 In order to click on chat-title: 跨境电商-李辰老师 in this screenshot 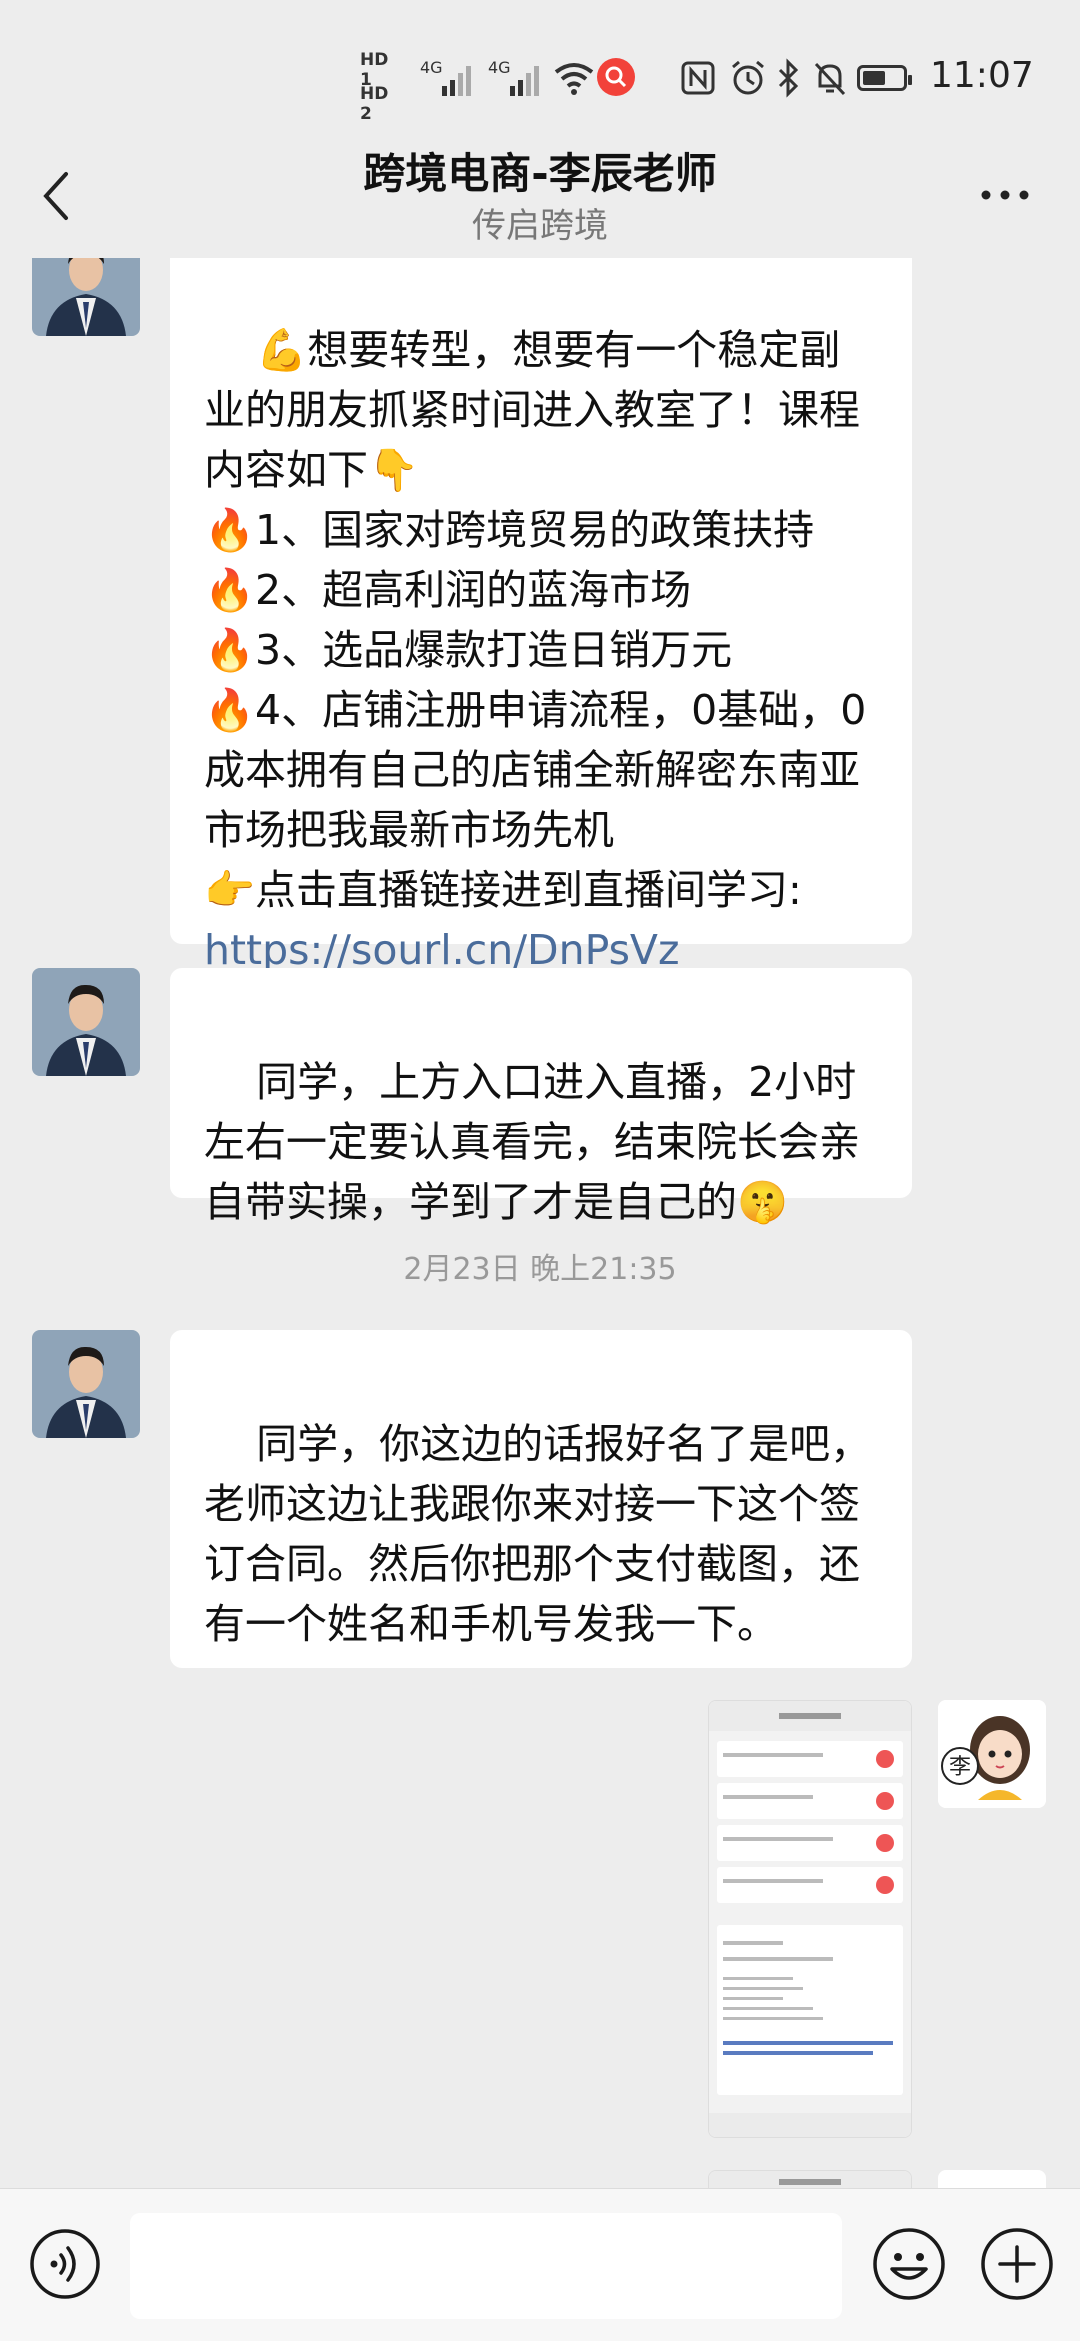, I will do `click(540, 173)`.